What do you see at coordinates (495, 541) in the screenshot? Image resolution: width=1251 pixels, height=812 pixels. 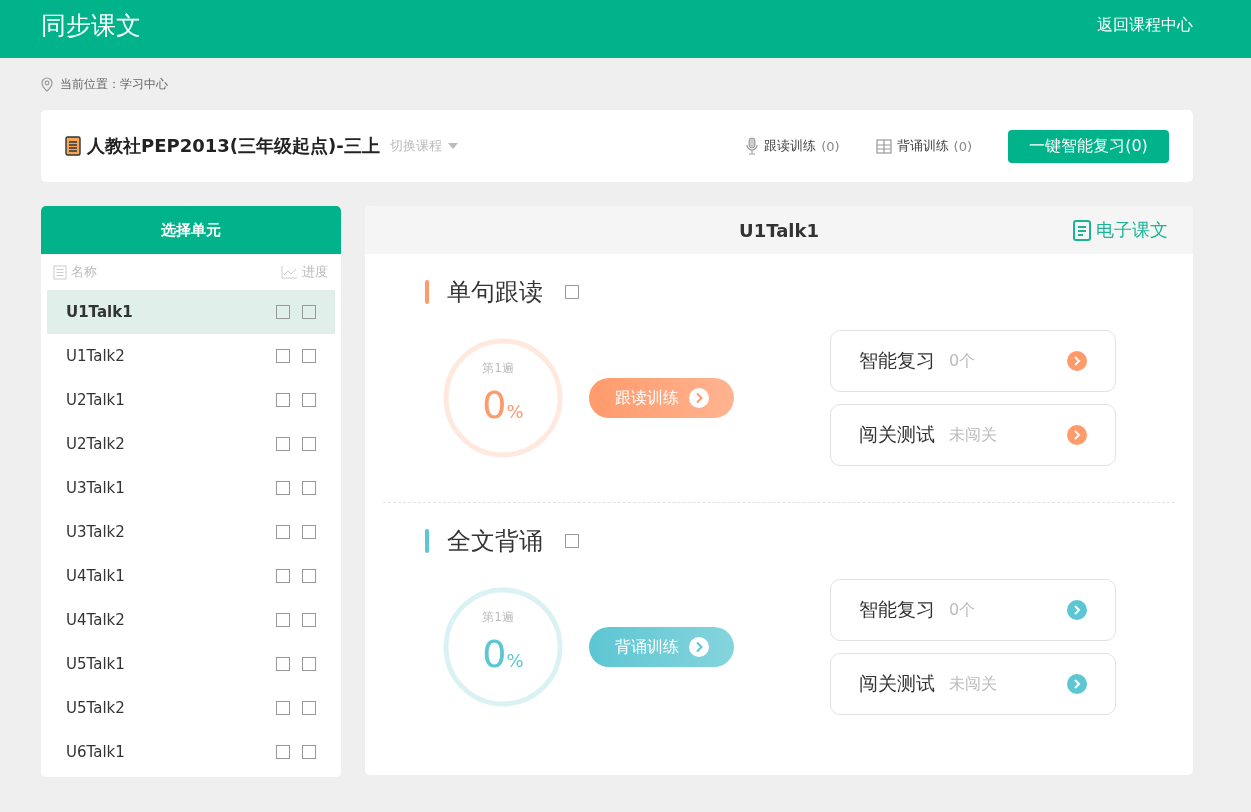 I see `section-title: 全文背诵` at bounding box center [495, 541].